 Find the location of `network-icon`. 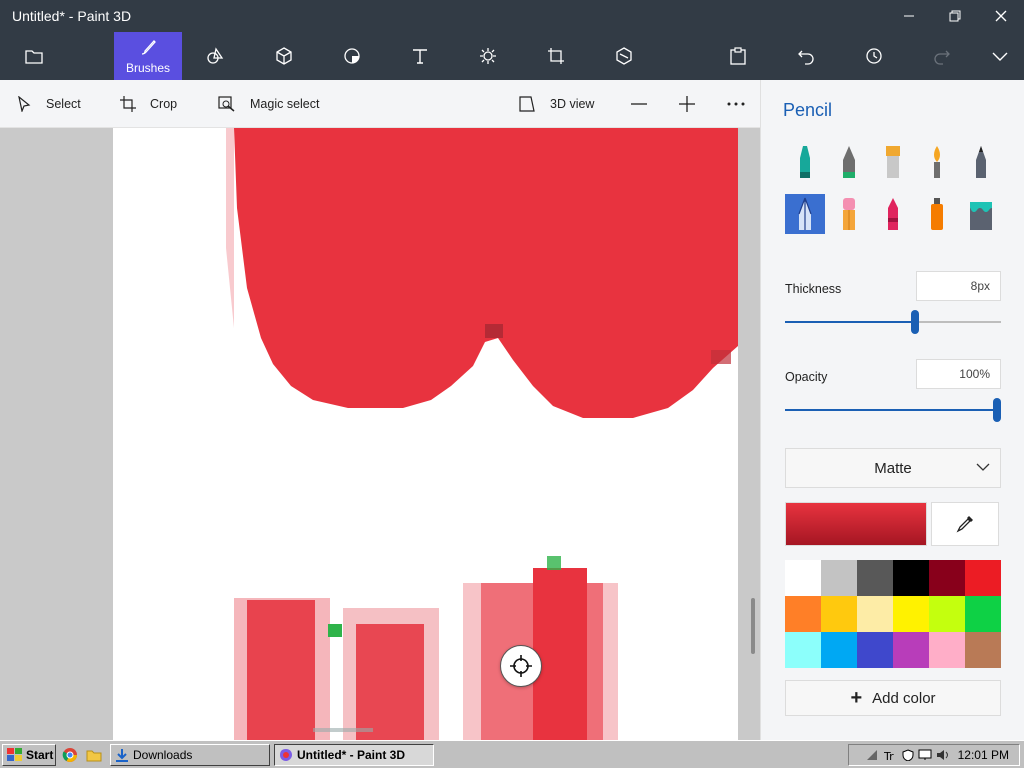

network-icon is located at coordinates (872, 755).